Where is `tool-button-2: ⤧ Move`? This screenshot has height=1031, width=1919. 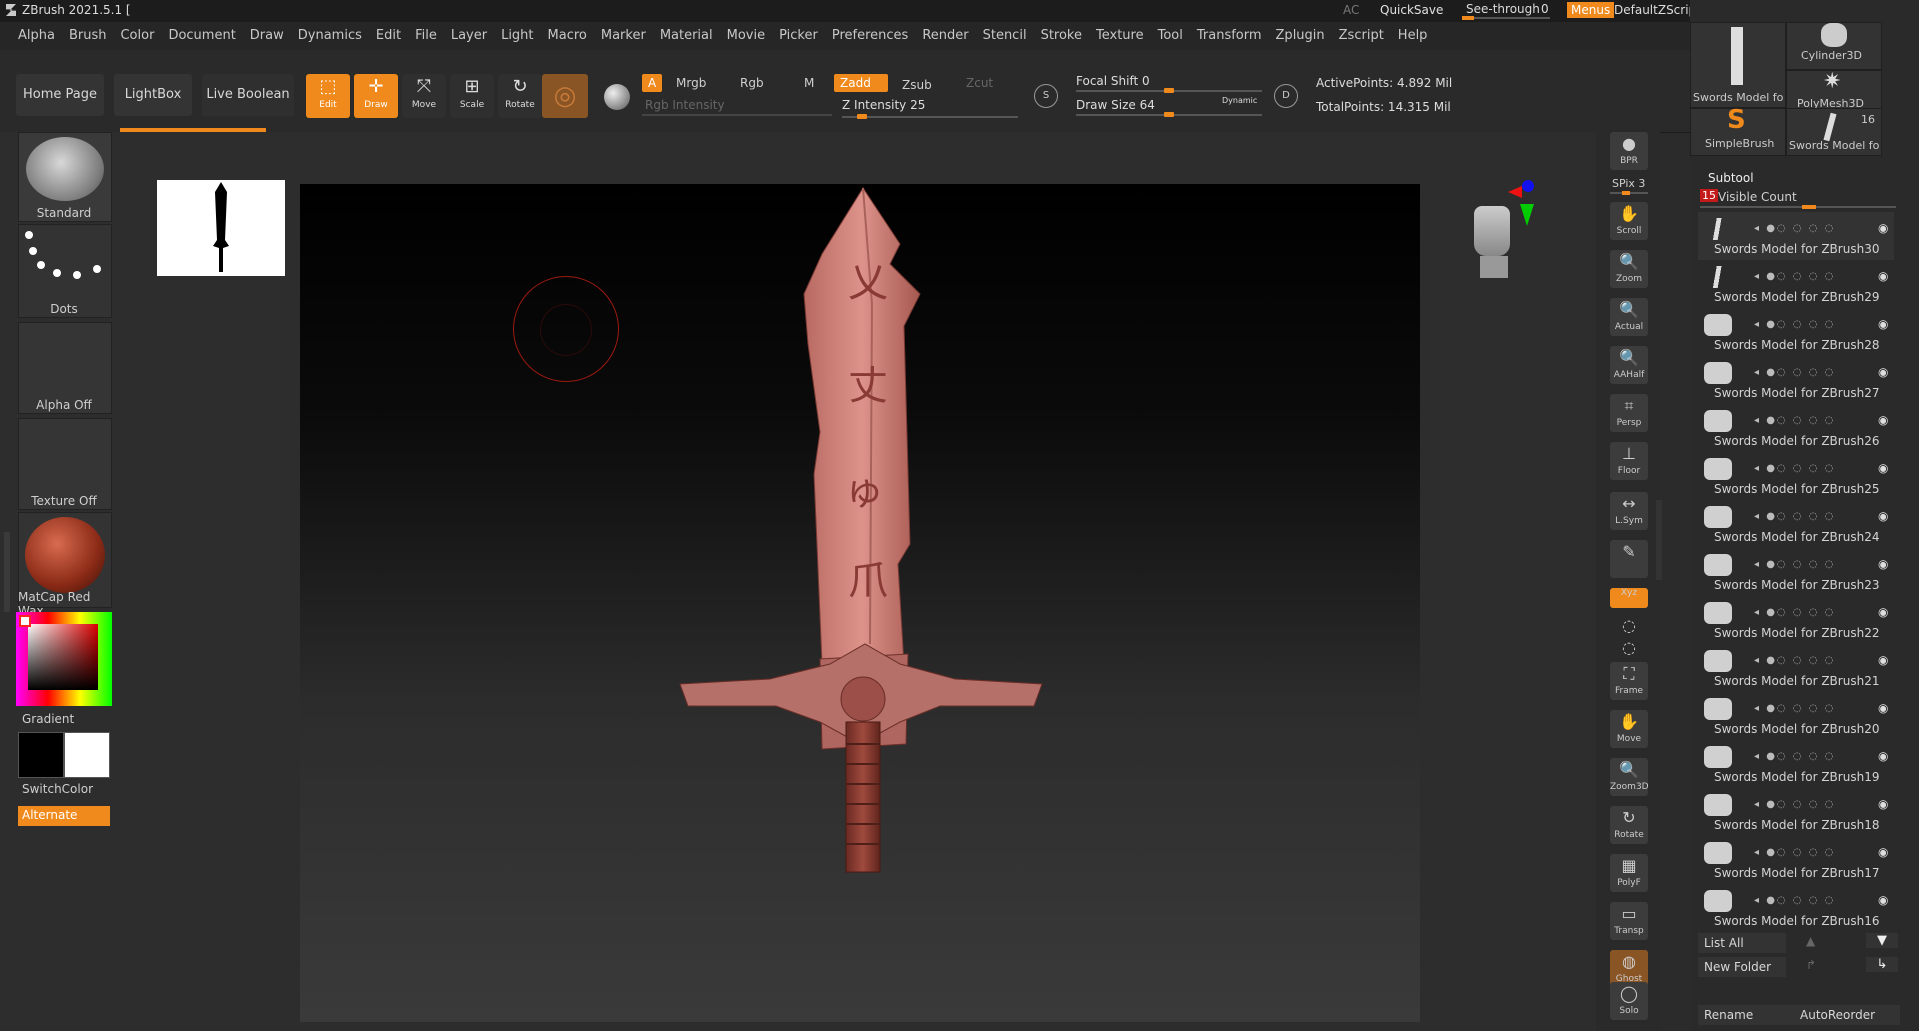 tool-button-2: ⤧ Move is located at coordinates (424, 96).